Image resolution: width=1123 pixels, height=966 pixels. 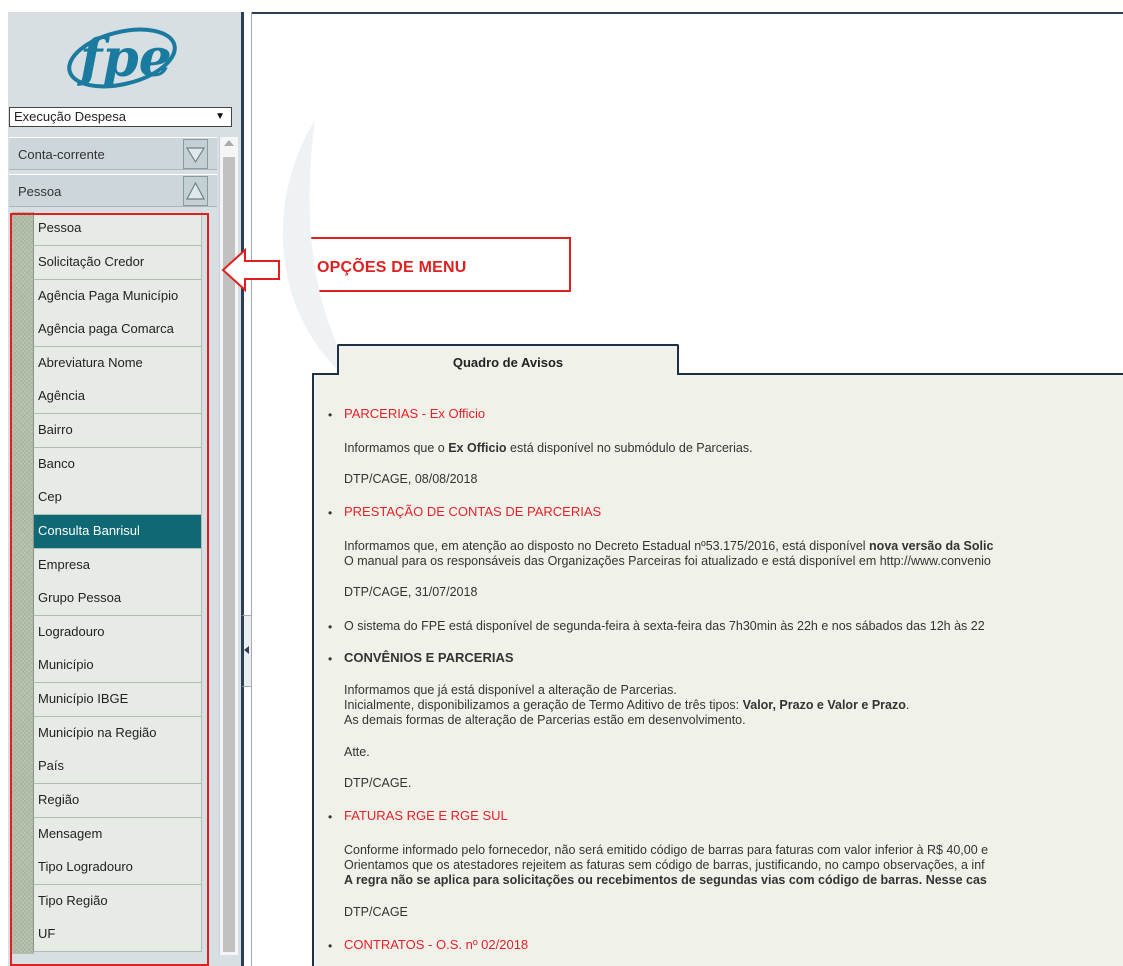 What do you see at coordinates (473, 511) in the screenshot?
I see `notice-title: PRESTAÇÃO DE CONTAS DE PARCERIAS` at bounding box center [473, 511].